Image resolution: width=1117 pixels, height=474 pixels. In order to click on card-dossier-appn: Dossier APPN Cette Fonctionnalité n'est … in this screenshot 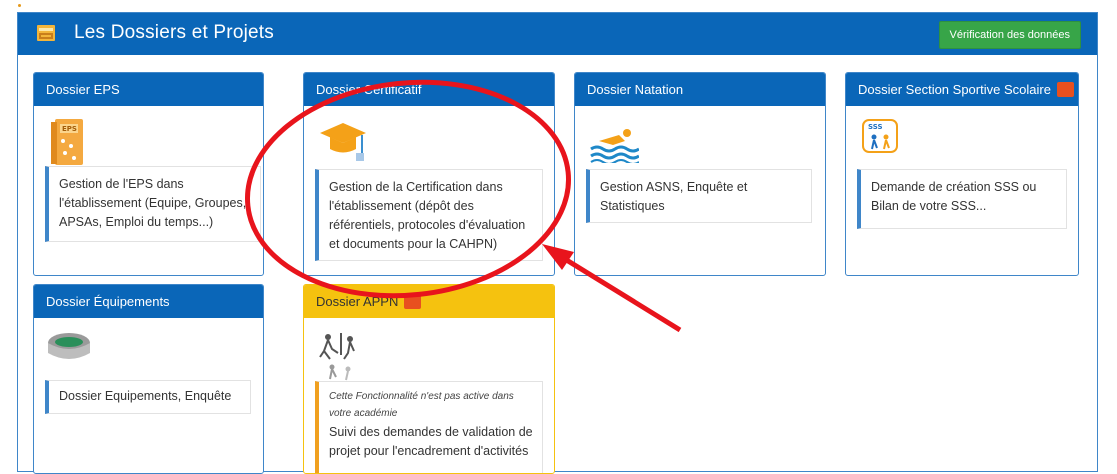, I will do `click(429, 379)`.